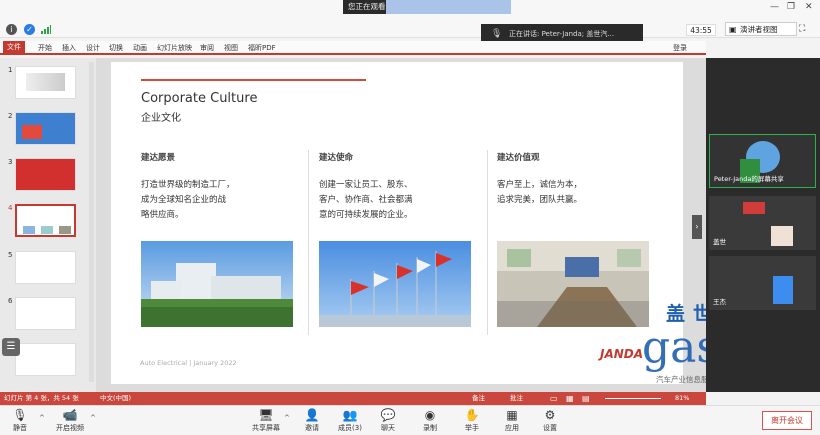 The width and height of the screenshot is (820, 435). Describe the element at coordinates (11, 347) in the screenshot. I see `menu-list-icon: ☰` at that location.